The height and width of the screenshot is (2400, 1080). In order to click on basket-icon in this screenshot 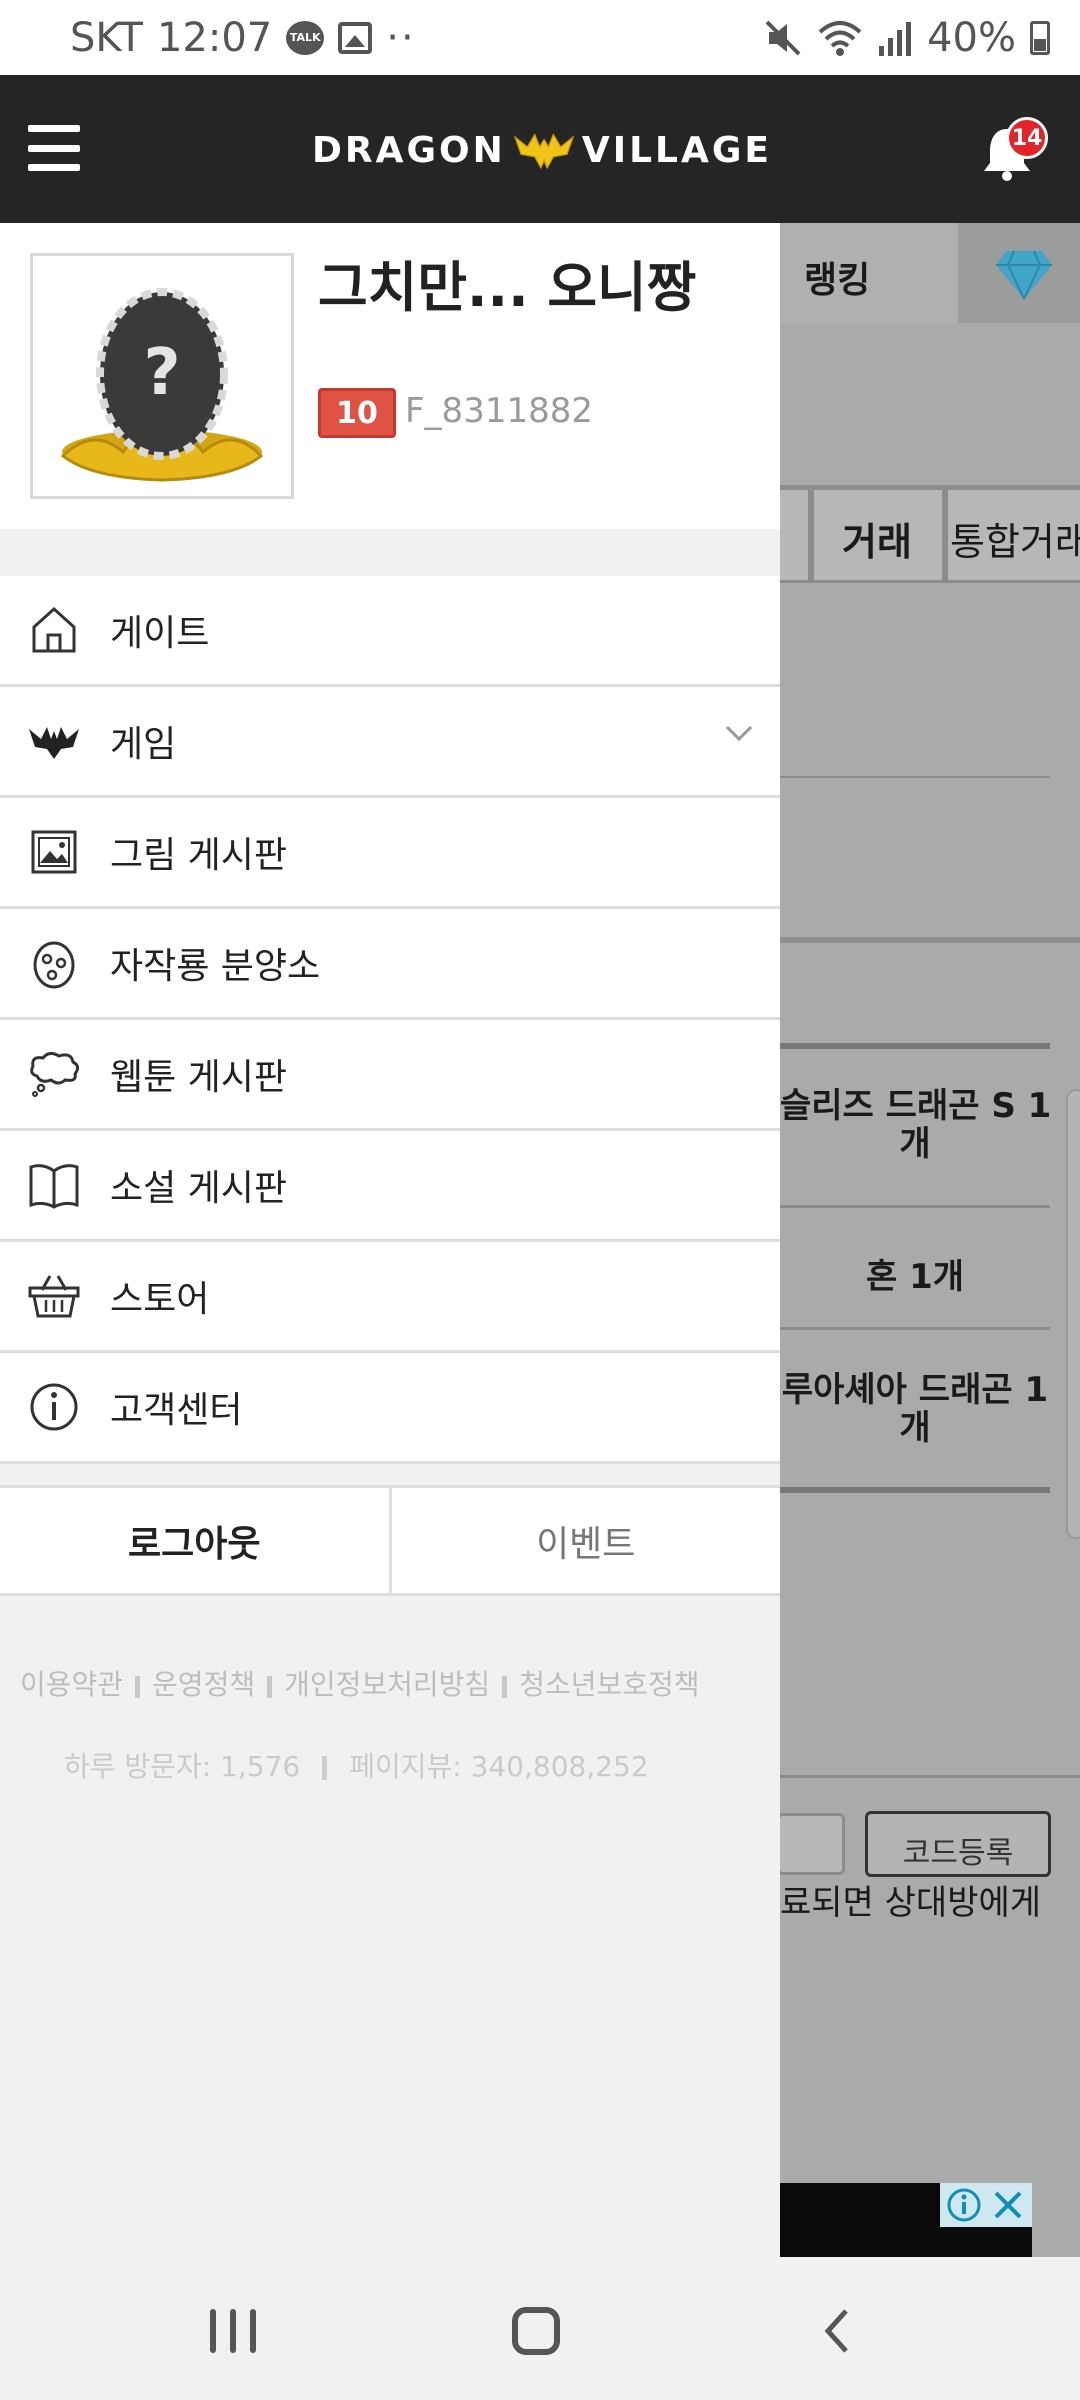, I will do `click(54, 1296)`.